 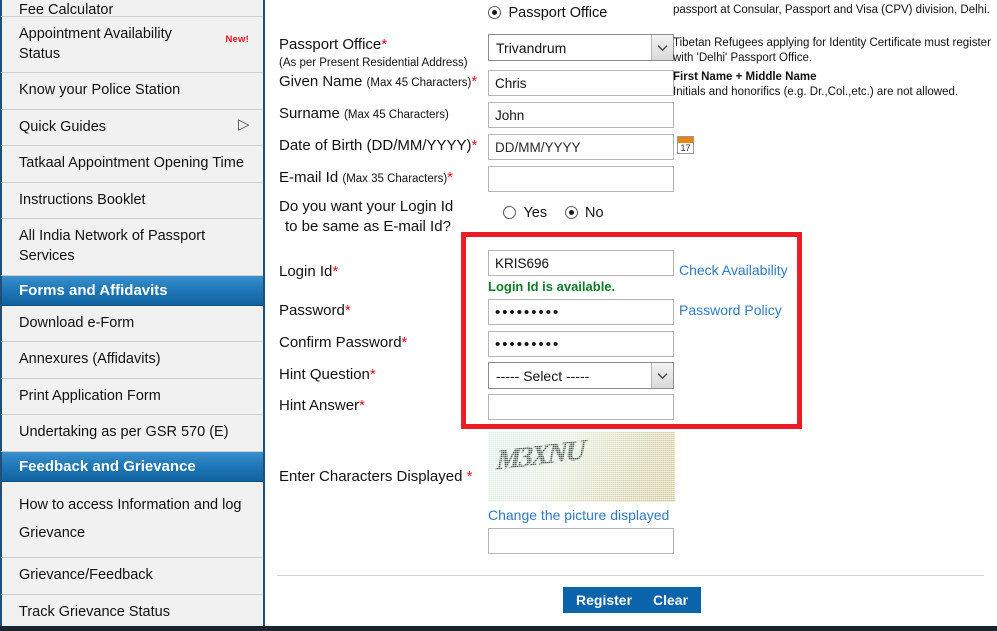 I want to click on radio-login-same-yes, so click(x=509, y=212).